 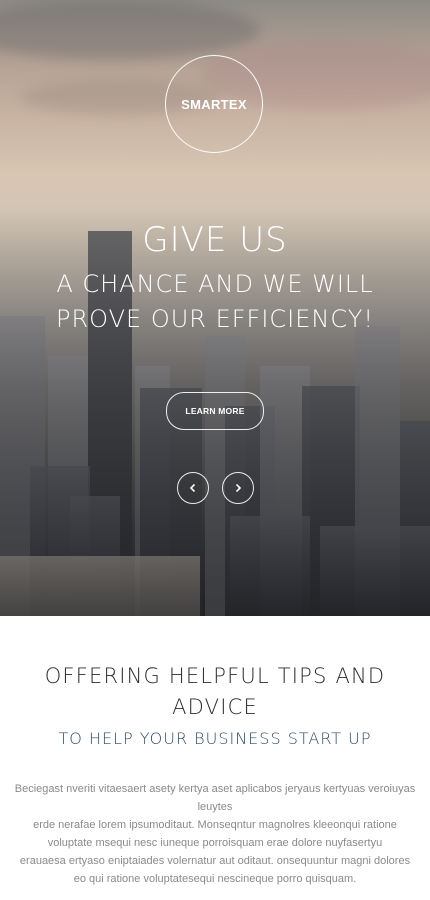 What do you see at coordinates (215, 240) in the screenshot?
I see `hero-headline-1: GIVE US` at bounding box center [215, 240].